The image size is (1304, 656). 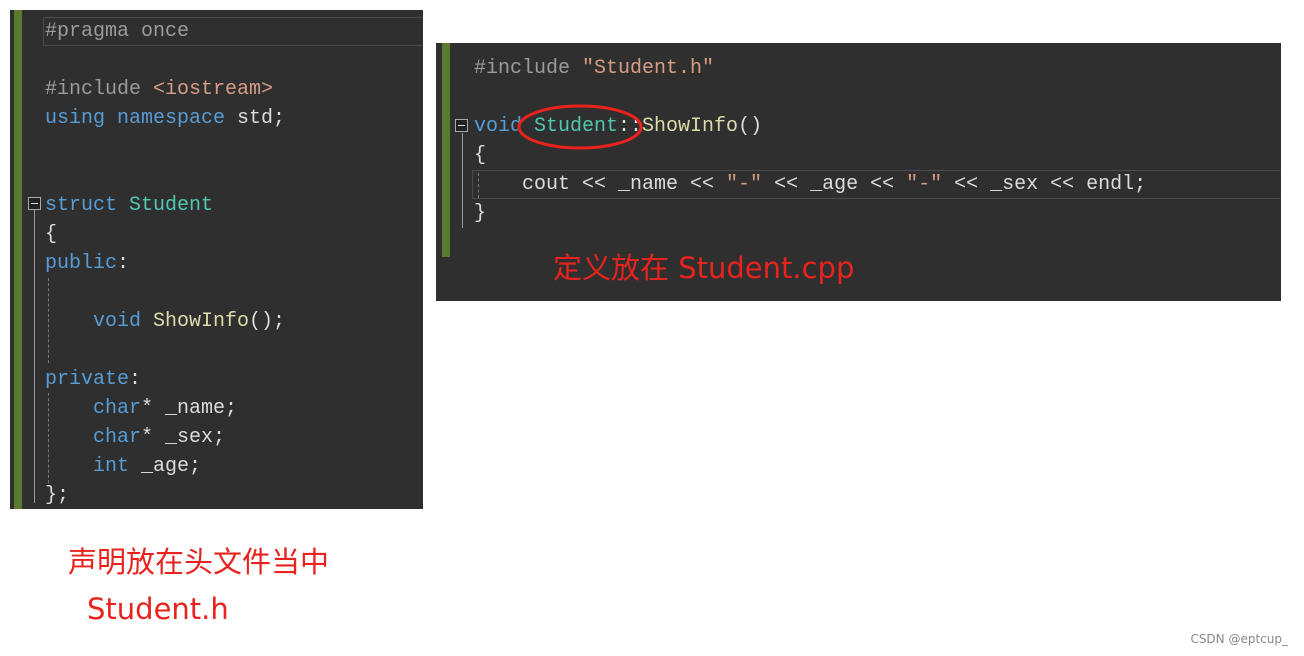 I want to click on code-token: namespace, so click(x=177, y=118).